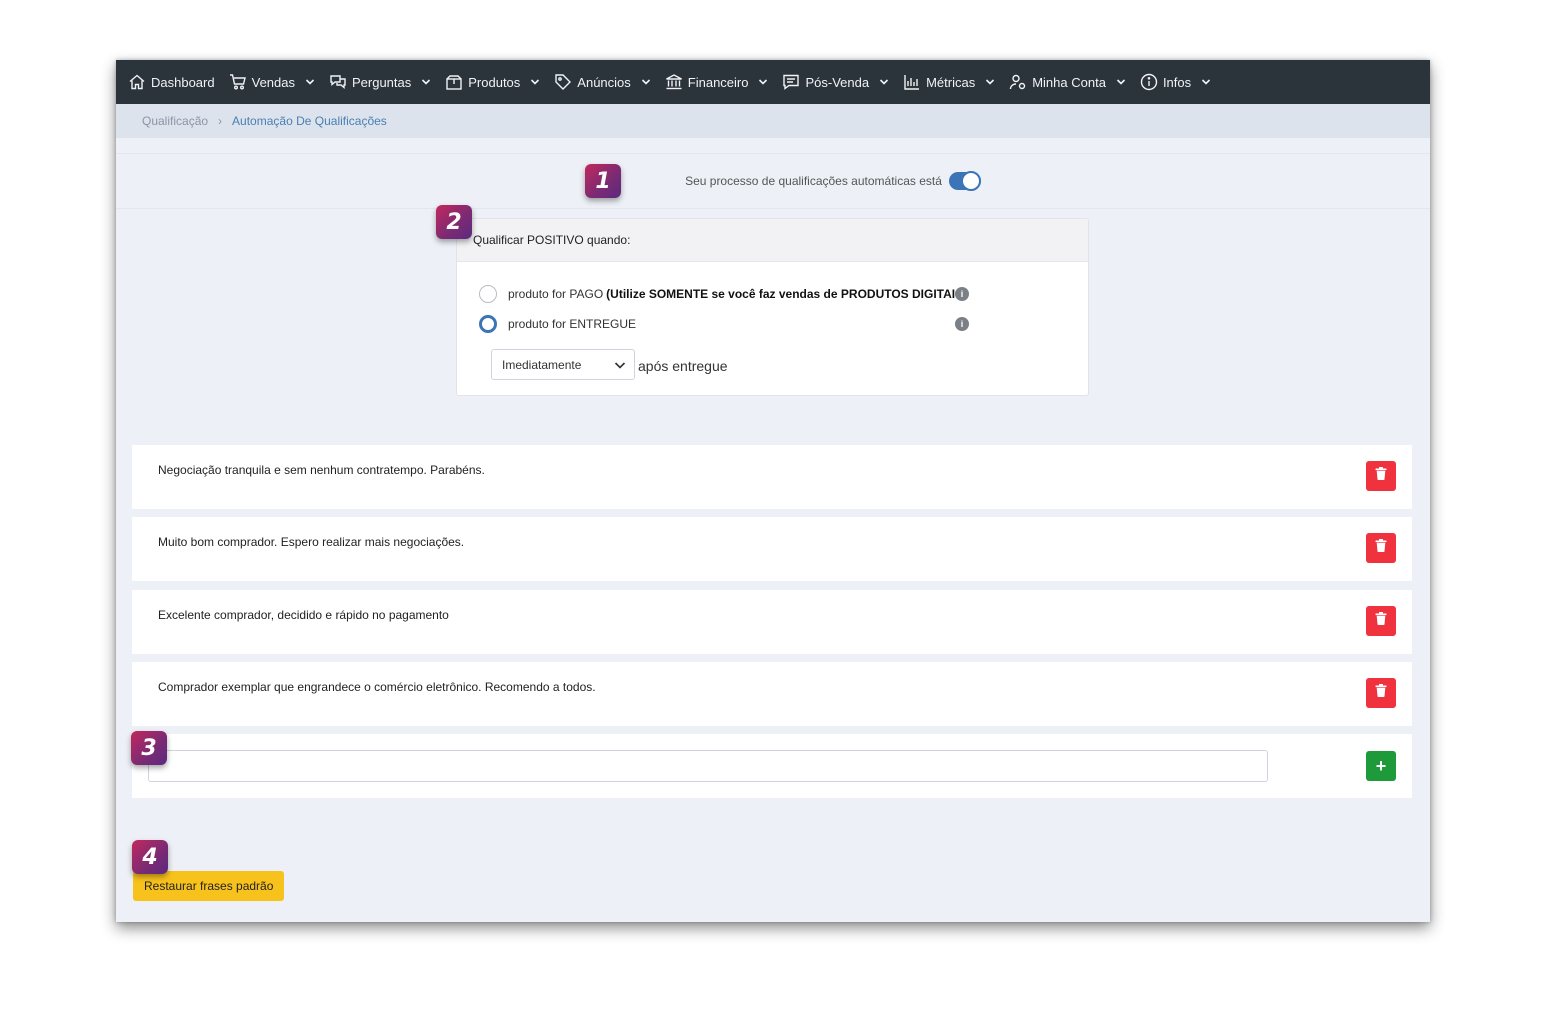  Describe the element at coordinates (683, 366) in the screenshot. I see `after-delivered-text: após entregue` at that location.